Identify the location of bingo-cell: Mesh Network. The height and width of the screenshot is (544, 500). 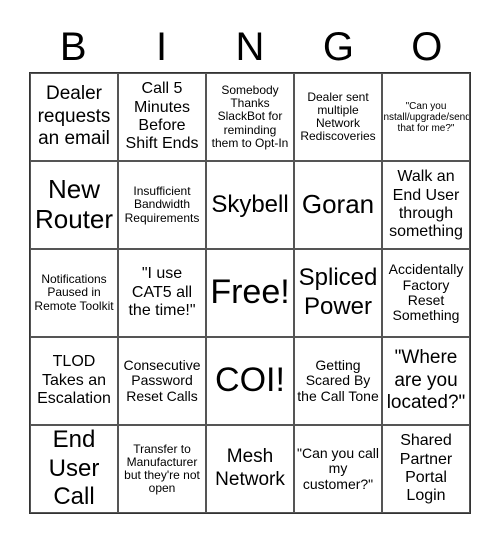
(250, 469).